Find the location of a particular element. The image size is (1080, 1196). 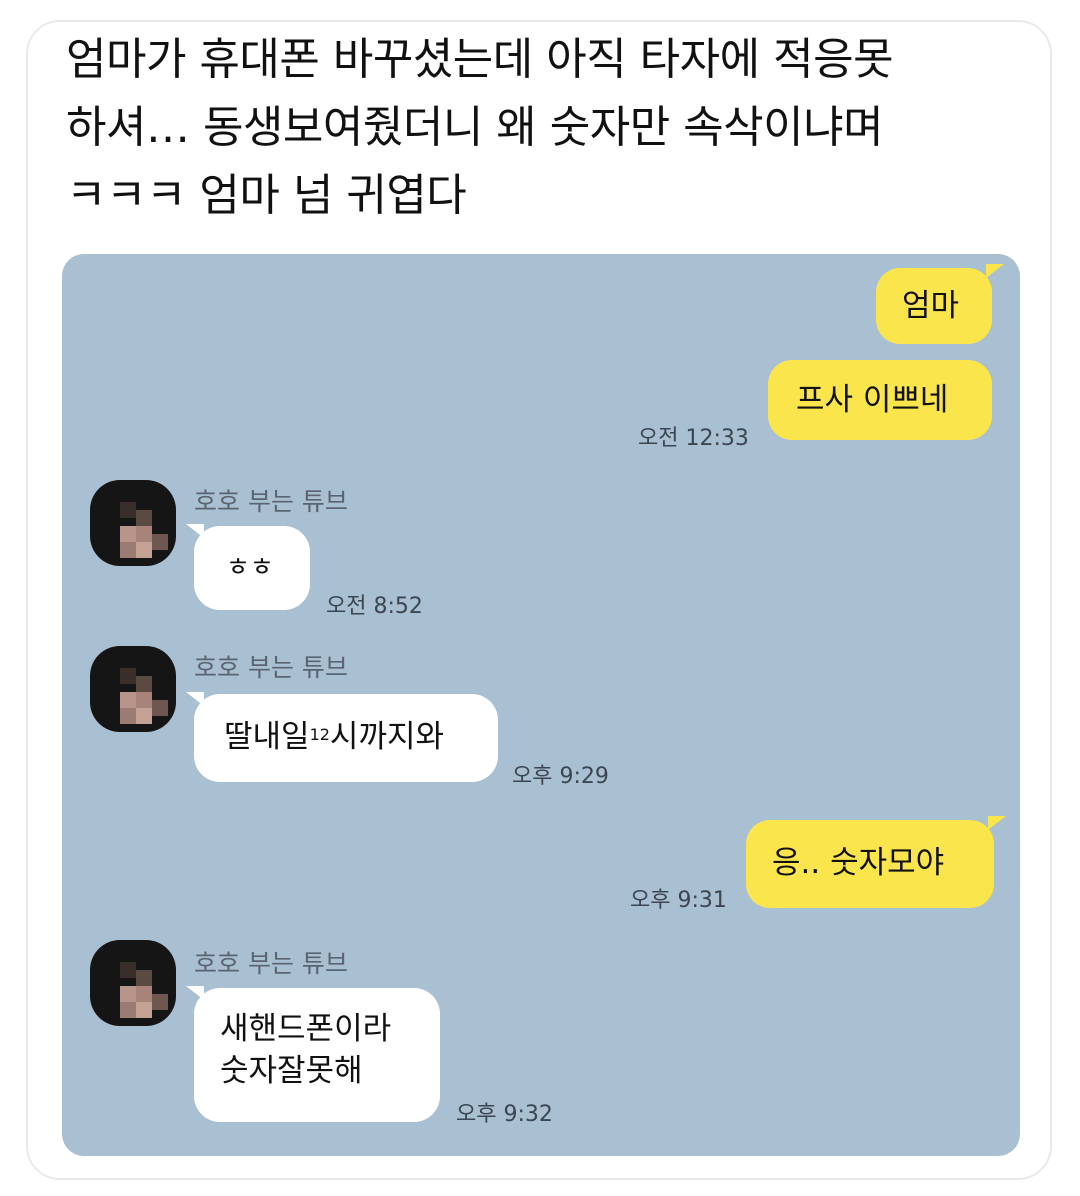

my-message-bubble: 엄마 is located at coordinates (934, 306).